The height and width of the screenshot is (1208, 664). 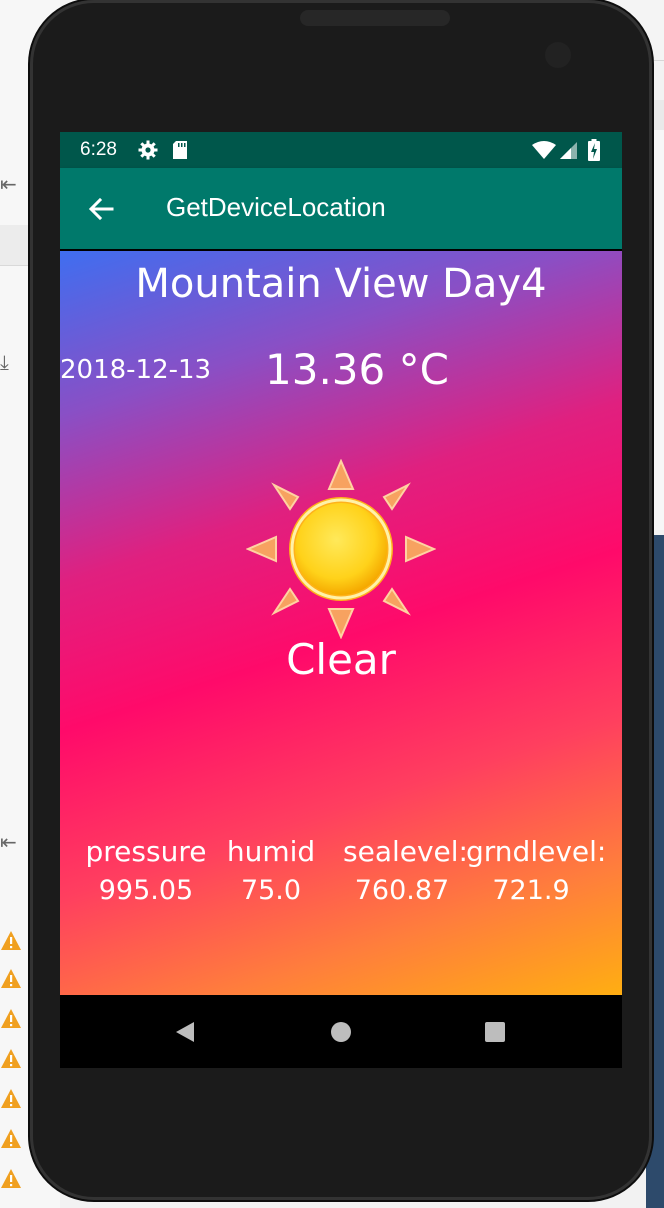 I want to click on recents-square-icon, so click(x=495, y=1032).